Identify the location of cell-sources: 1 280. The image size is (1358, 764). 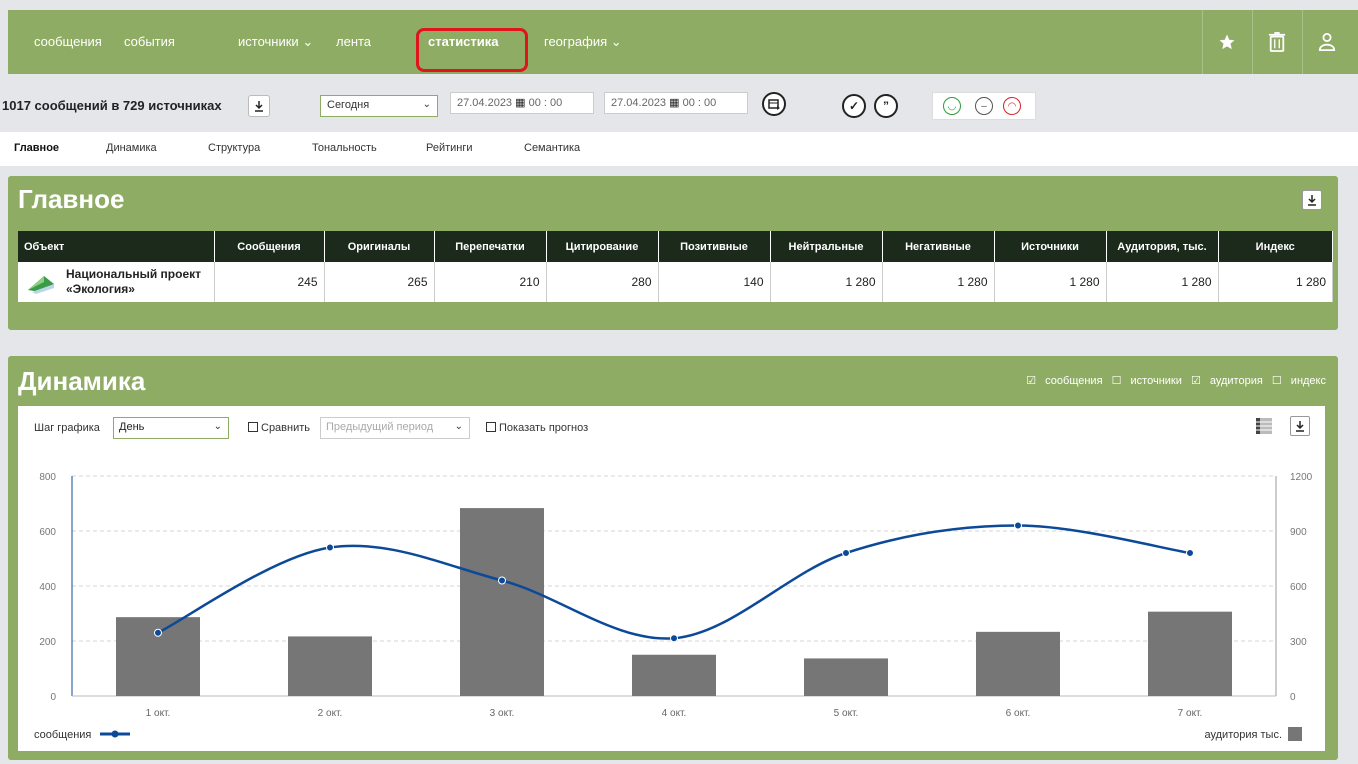
(1050, 282).